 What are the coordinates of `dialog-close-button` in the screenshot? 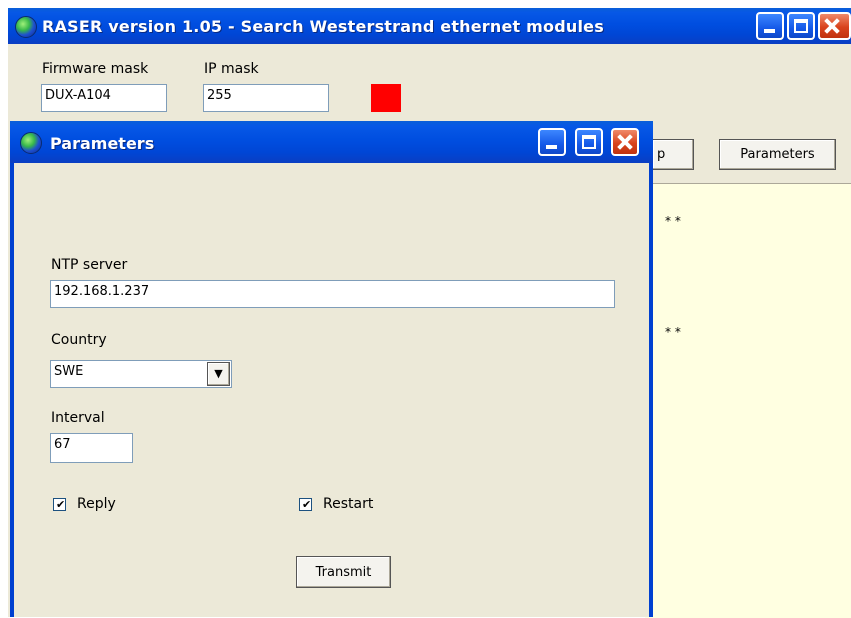 It's located at (625, 142).